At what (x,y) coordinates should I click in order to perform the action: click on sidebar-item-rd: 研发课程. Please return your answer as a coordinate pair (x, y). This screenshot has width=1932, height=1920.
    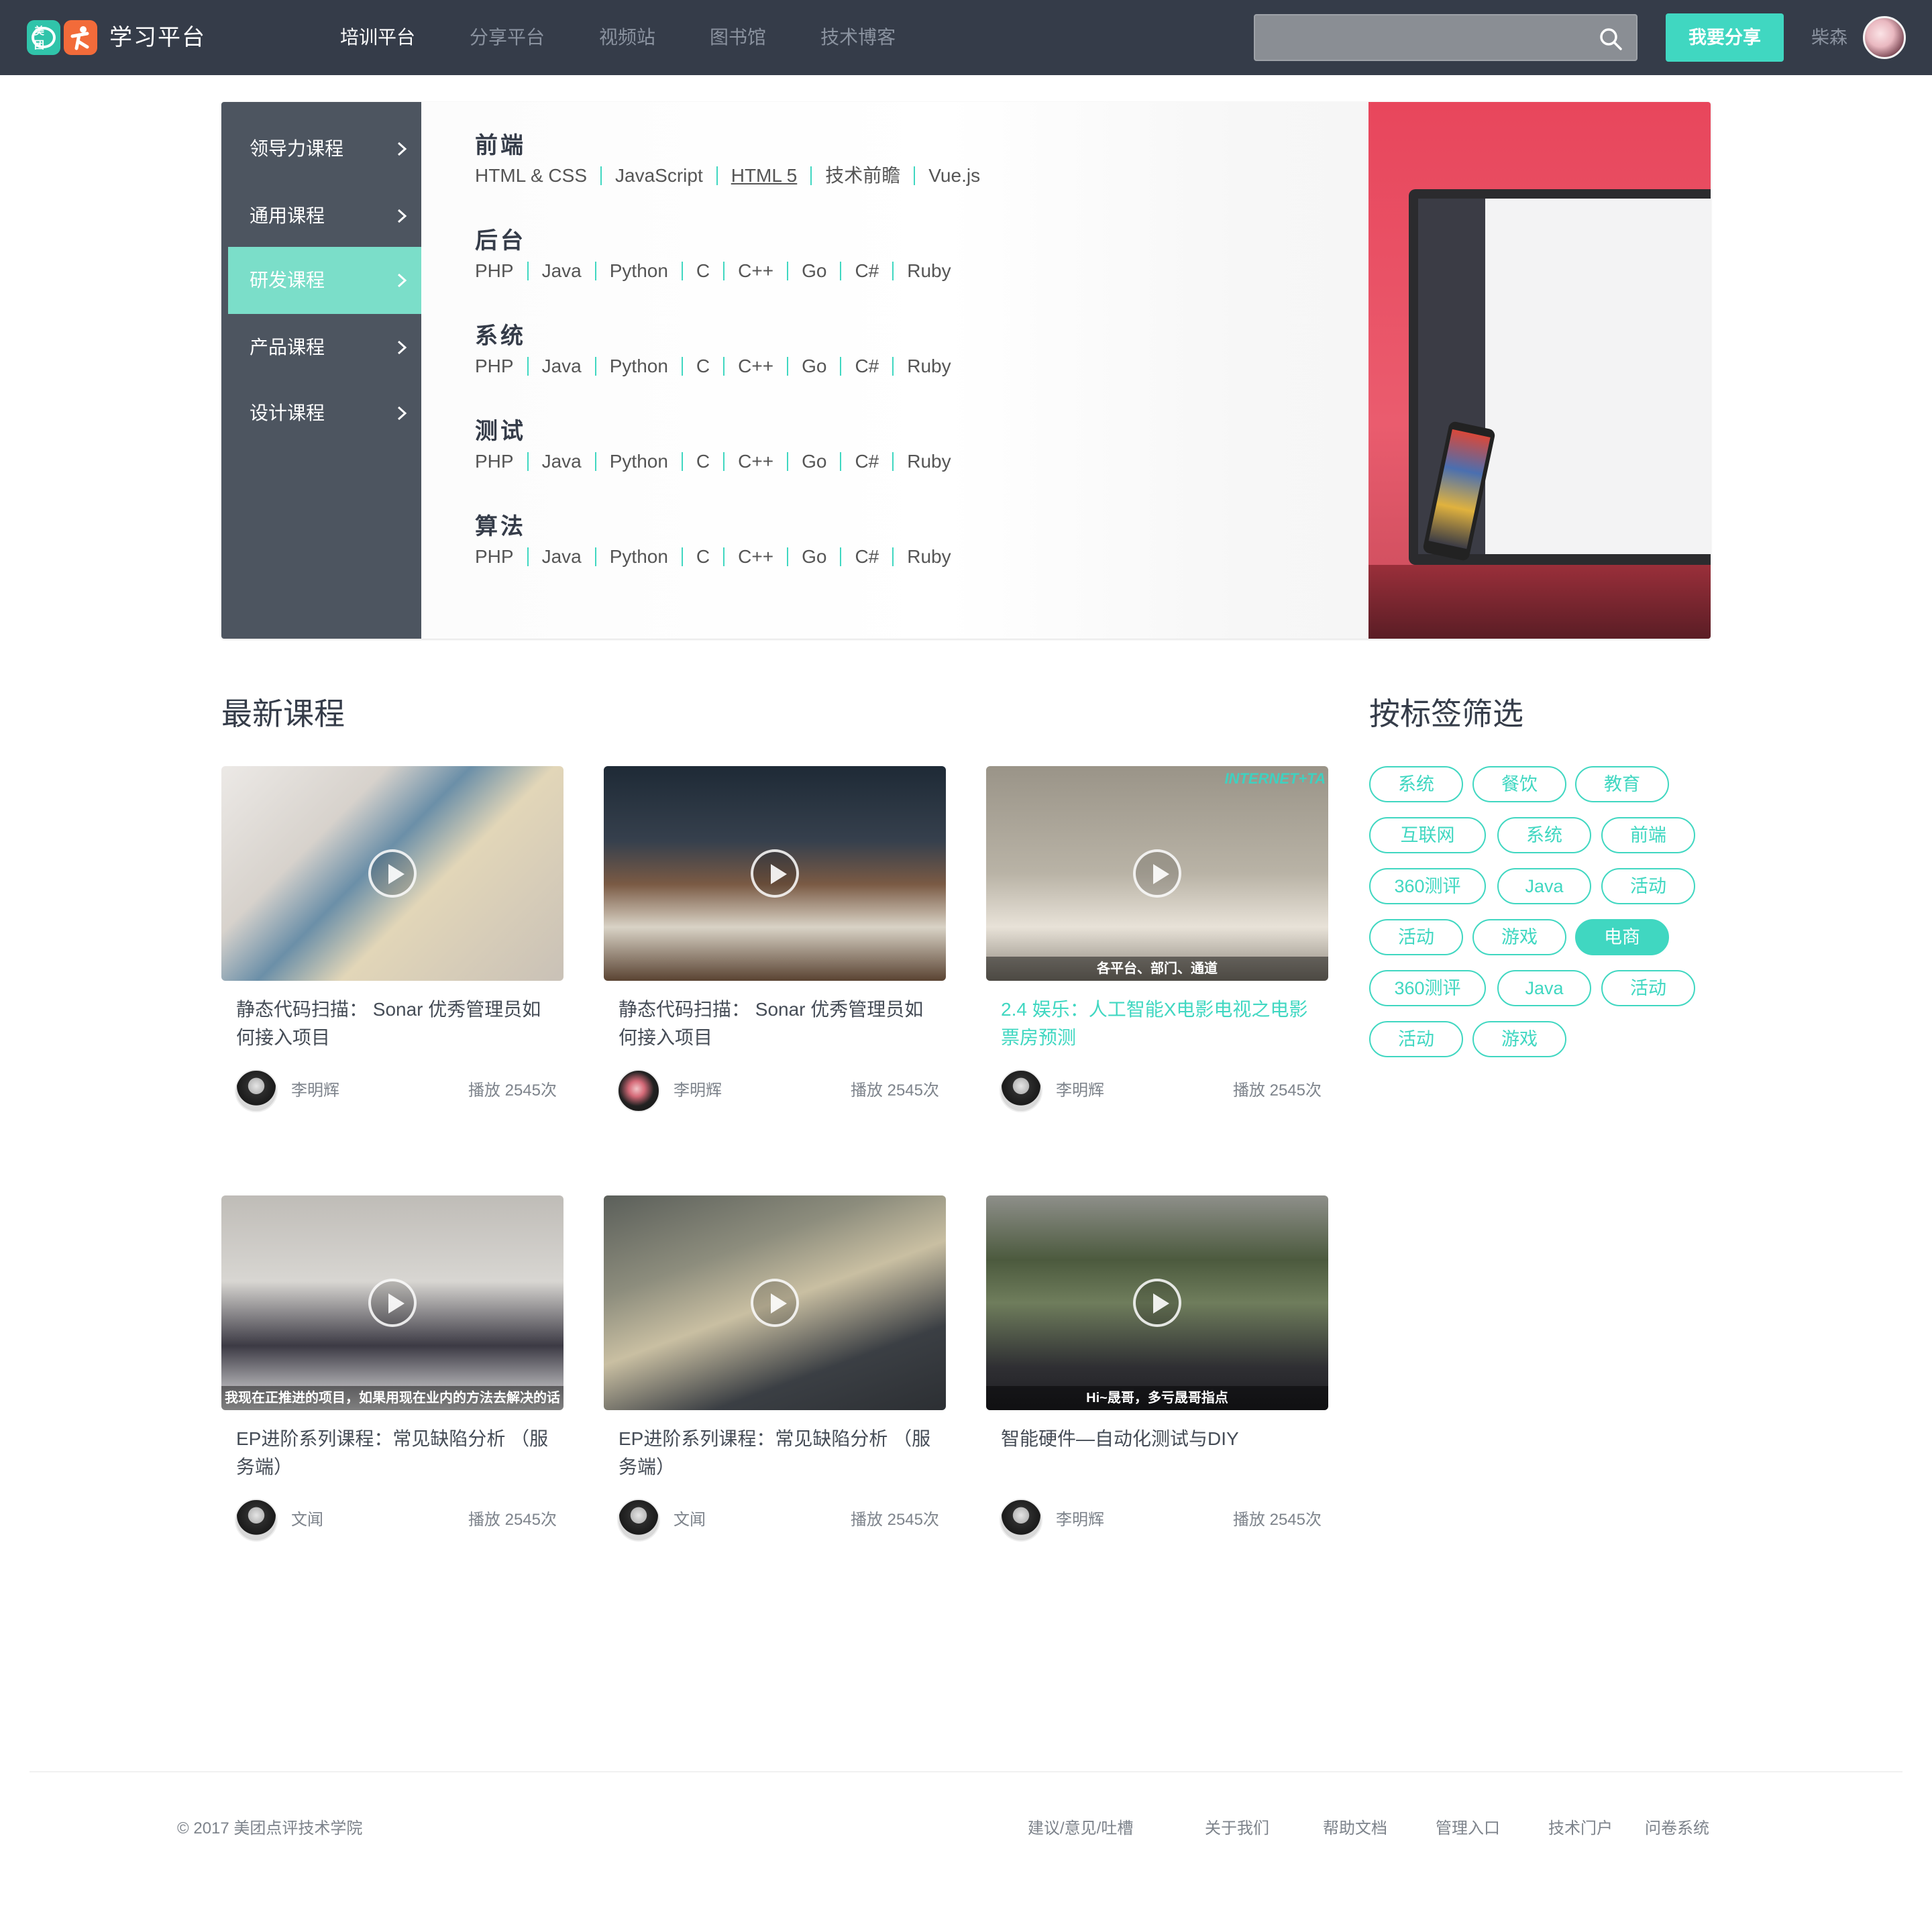
    Looking at the image, I should click on (324, 280).